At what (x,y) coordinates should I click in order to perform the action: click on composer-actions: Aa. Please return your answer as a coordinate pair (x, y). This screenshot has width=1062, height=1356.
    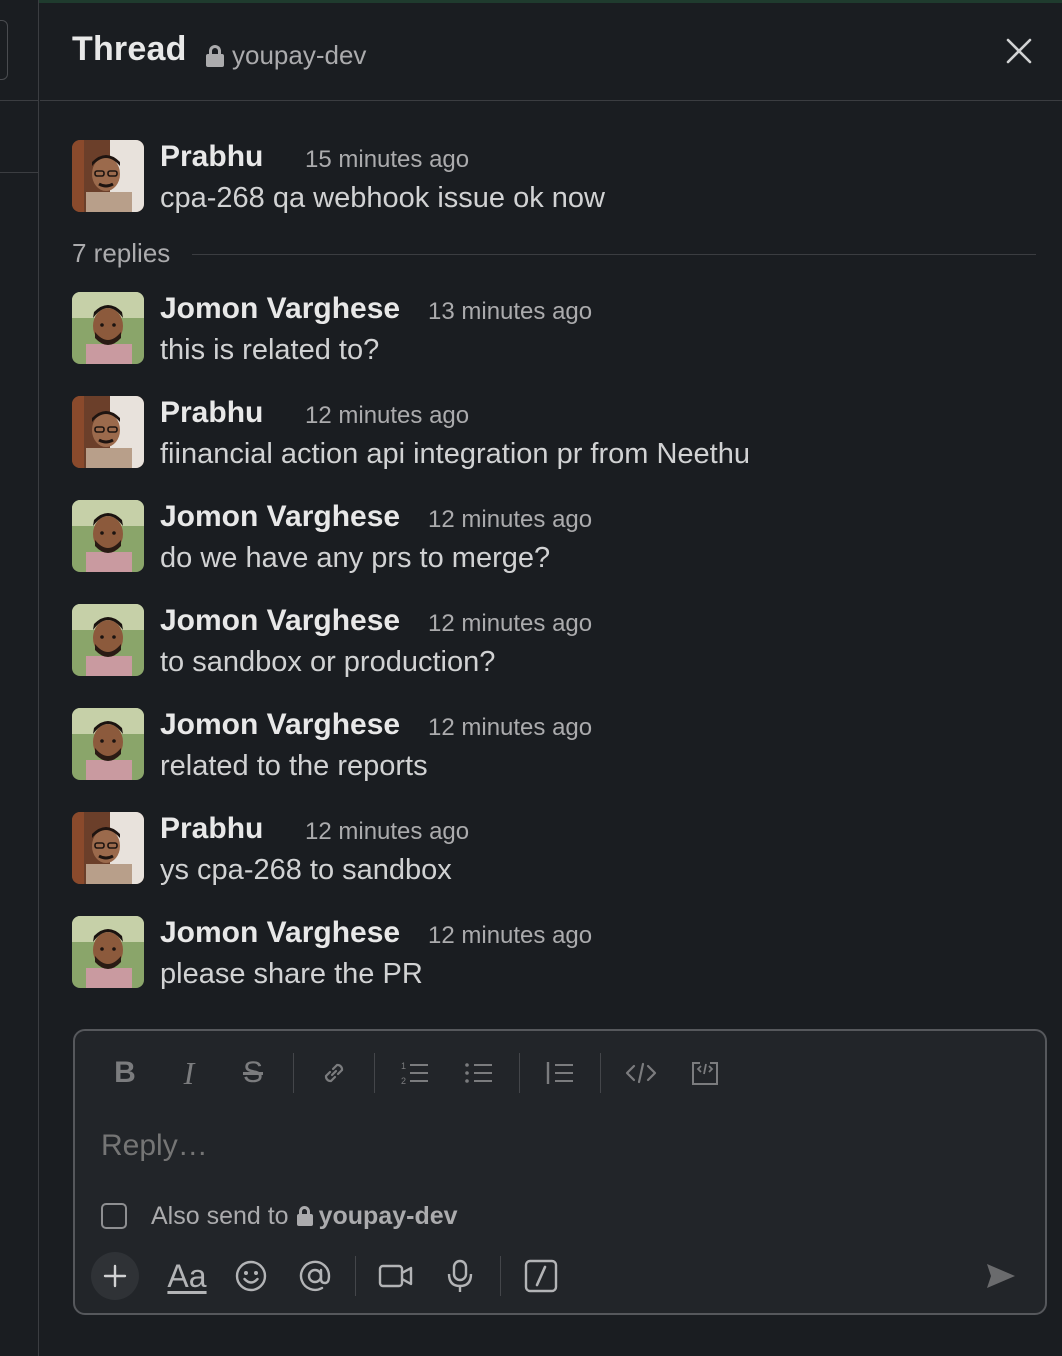
    Looking at the image, I should click on (332, 1276).